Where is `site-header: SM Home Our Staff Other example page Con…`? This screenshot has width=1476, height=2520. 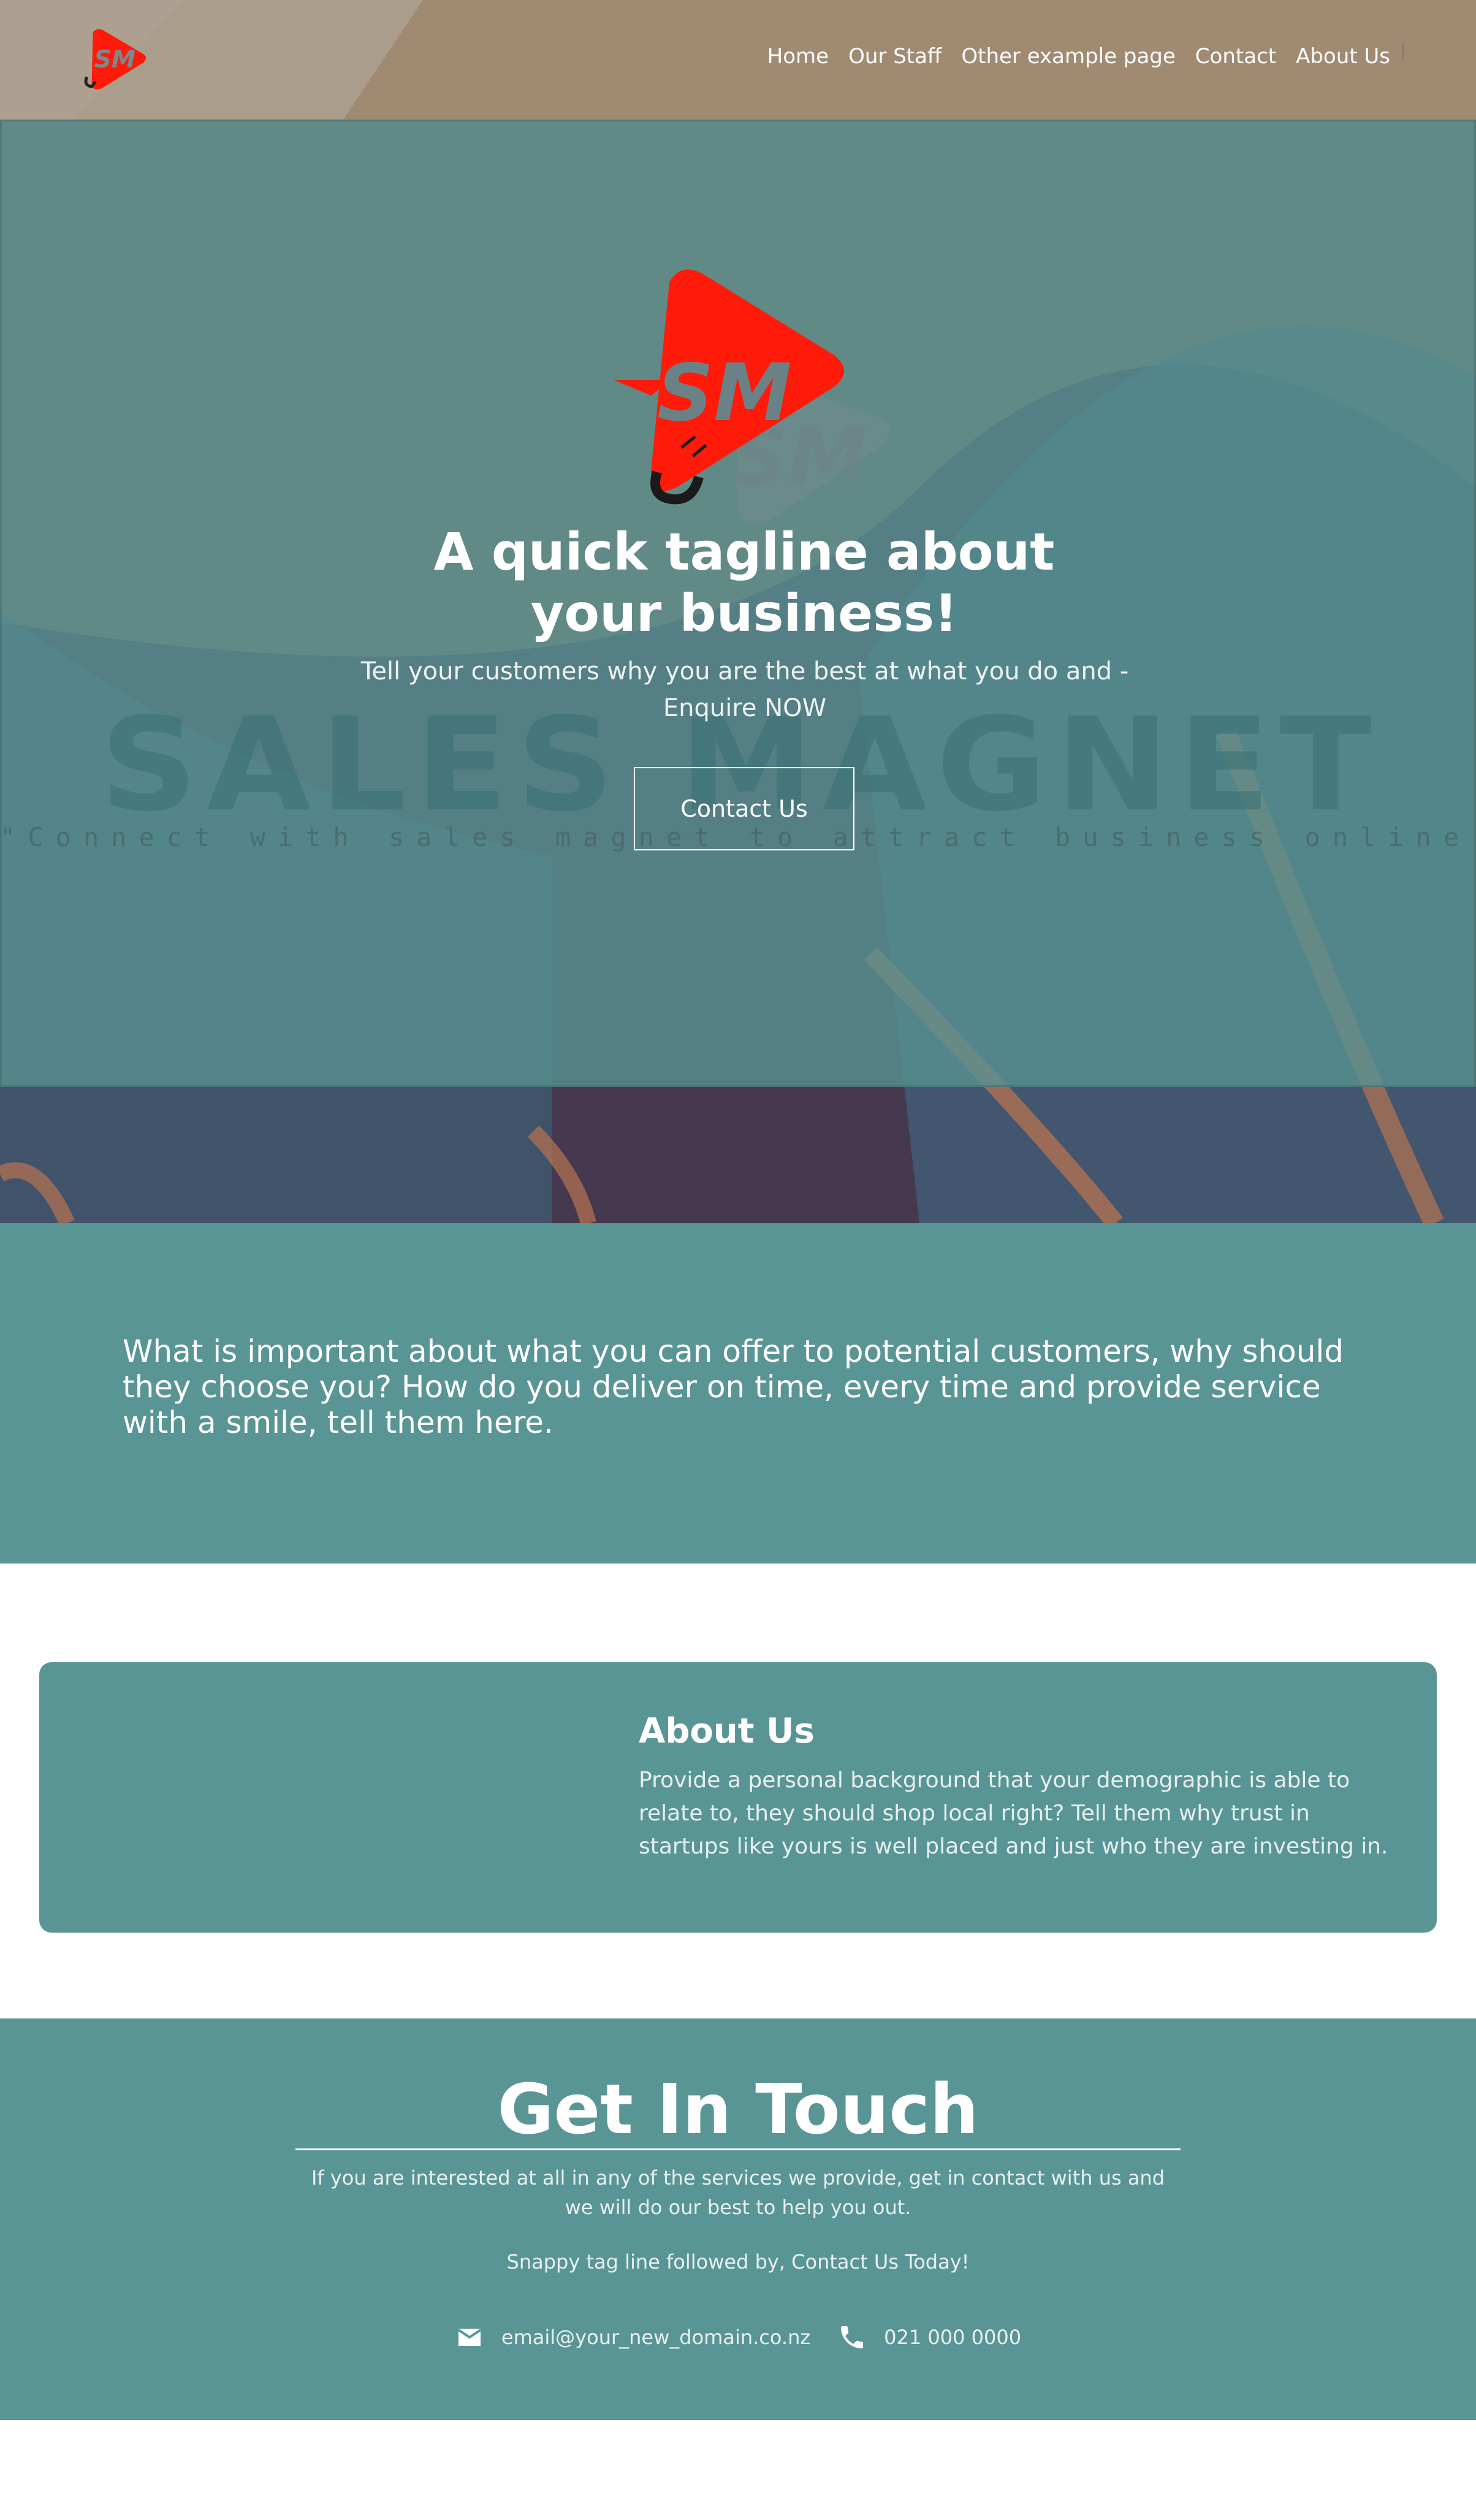 site-header: SM Home Our Staff Other example page Con… is located at coordinates (738, 60).